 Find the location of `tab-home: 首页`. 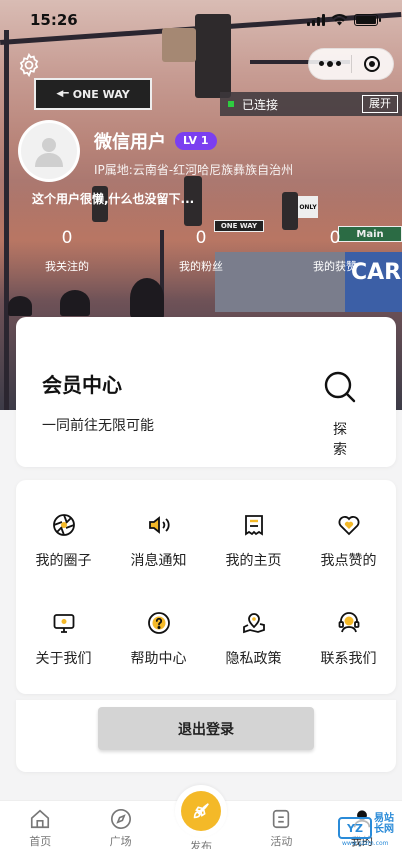

tab-home: 首页 is located at coordinates (40, 825).